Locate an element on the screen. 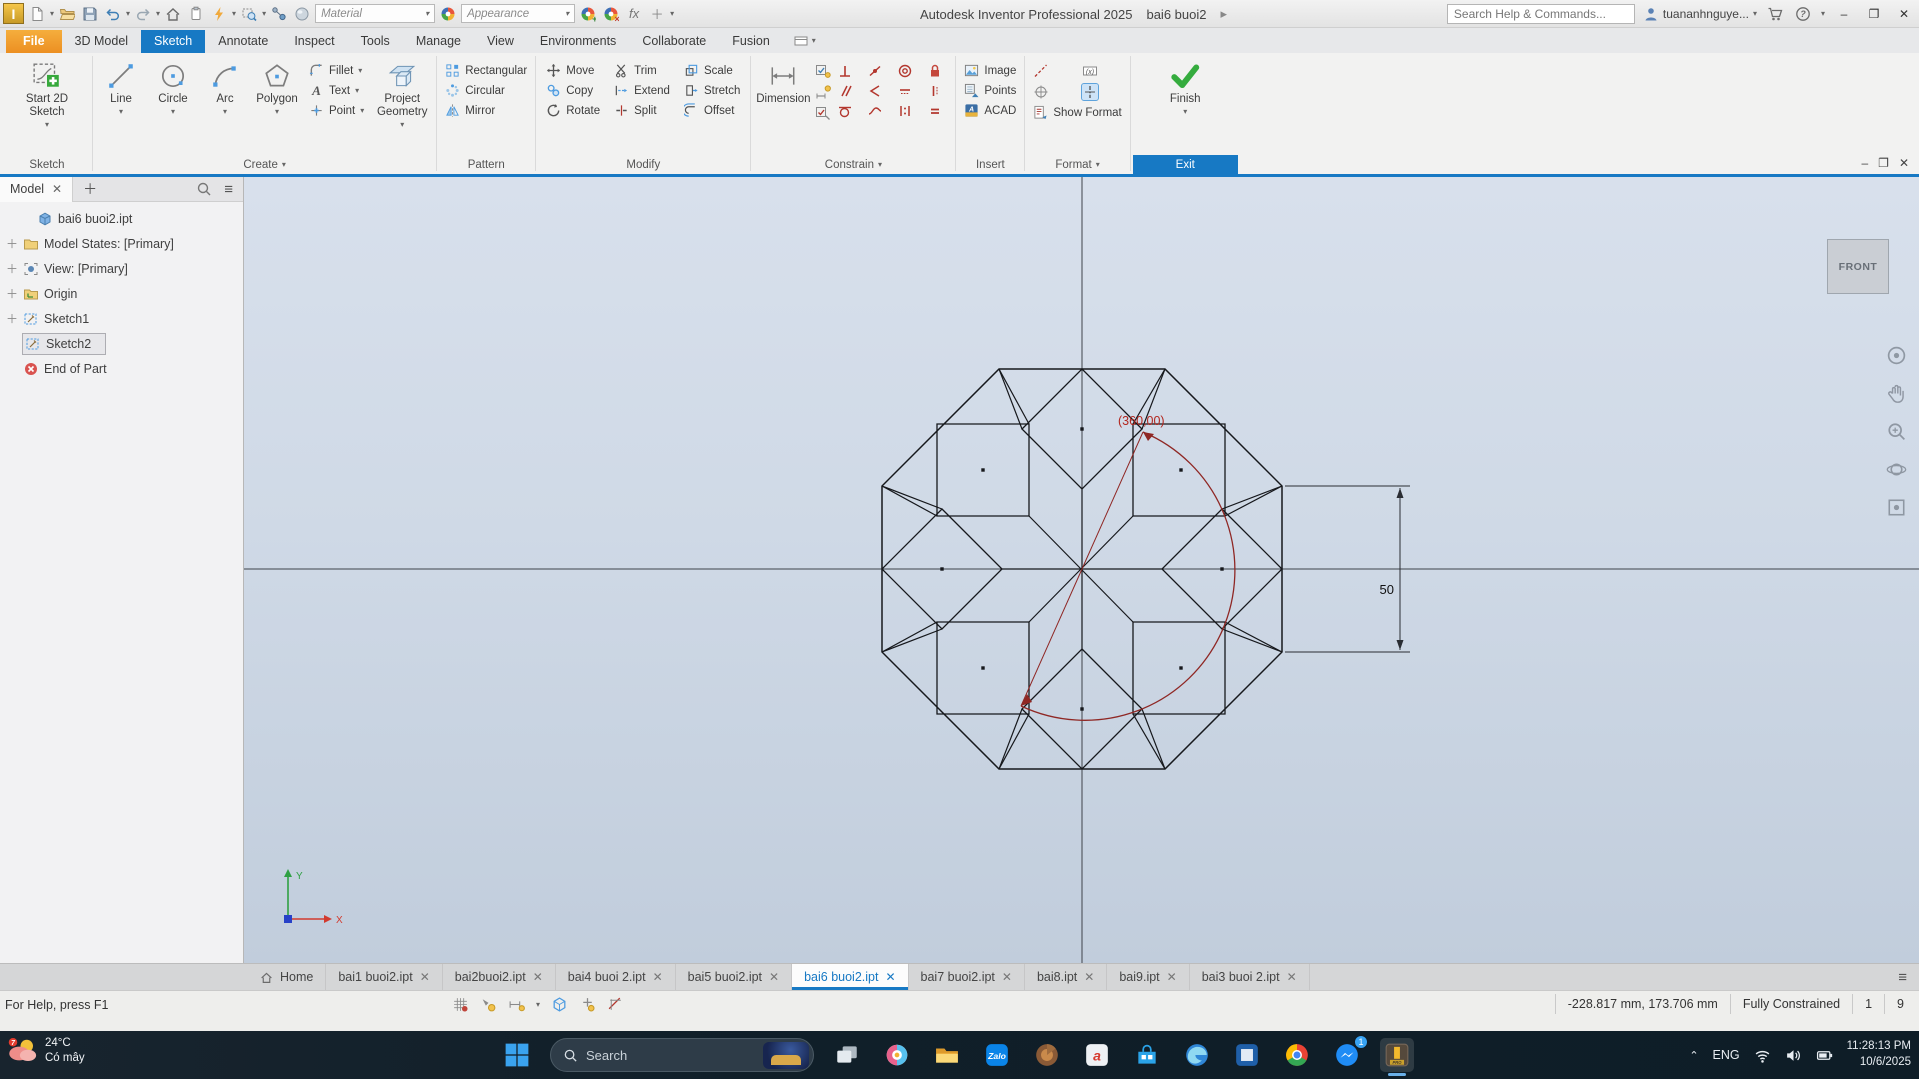  panel-display-button: ▾ is located at coordinates (804, 41).